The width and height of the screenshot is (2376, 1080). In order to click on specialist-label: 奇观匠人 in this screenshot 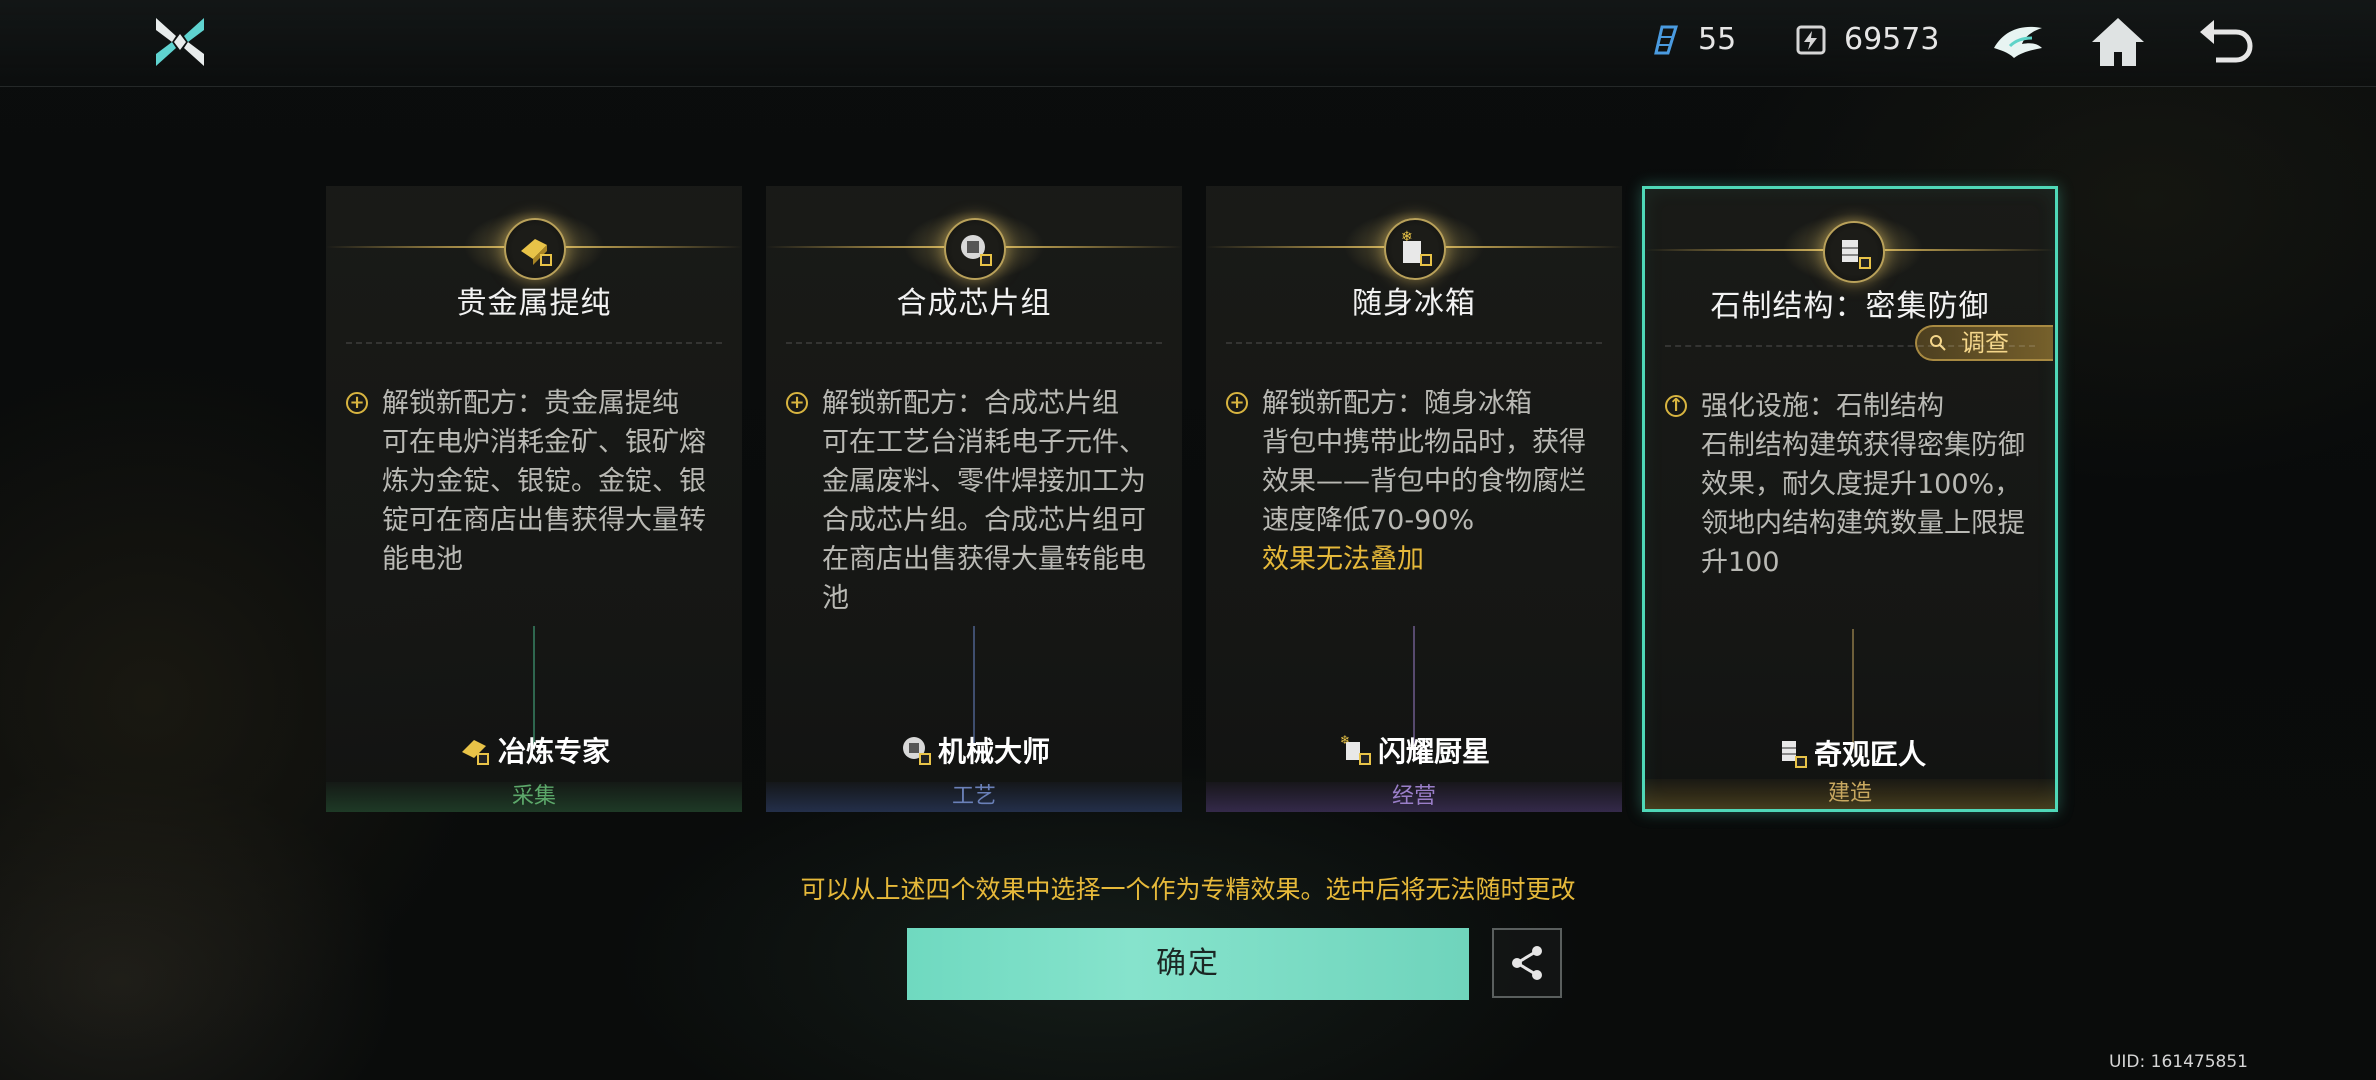, I will do `click(1850, 753)`.